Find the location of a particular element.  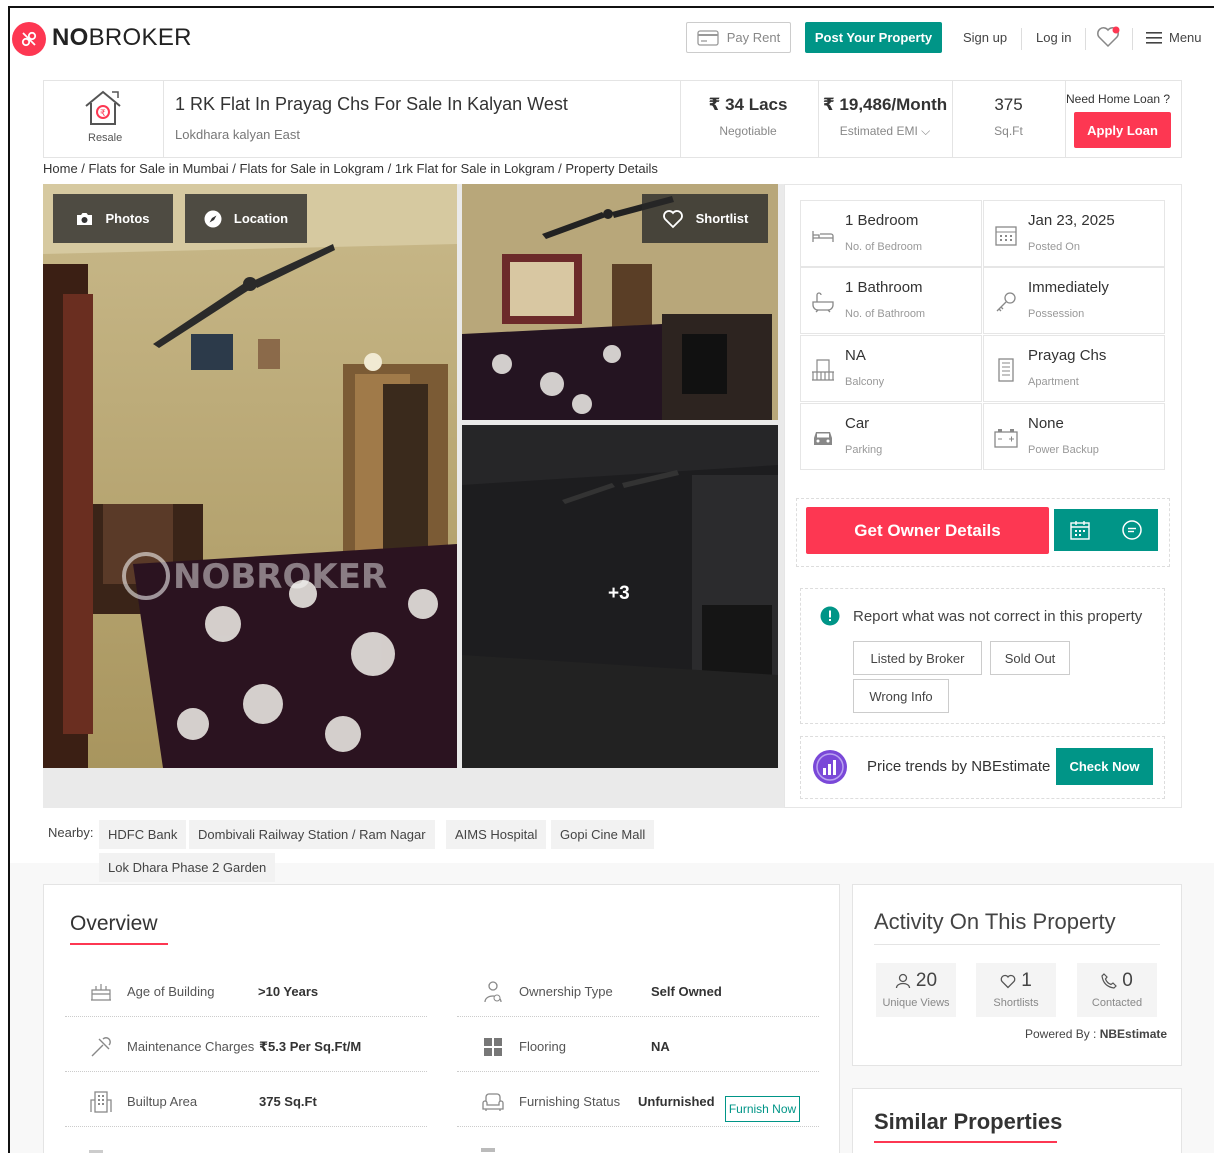

more-photos-count: +3 is located at coordinates (619, 594).